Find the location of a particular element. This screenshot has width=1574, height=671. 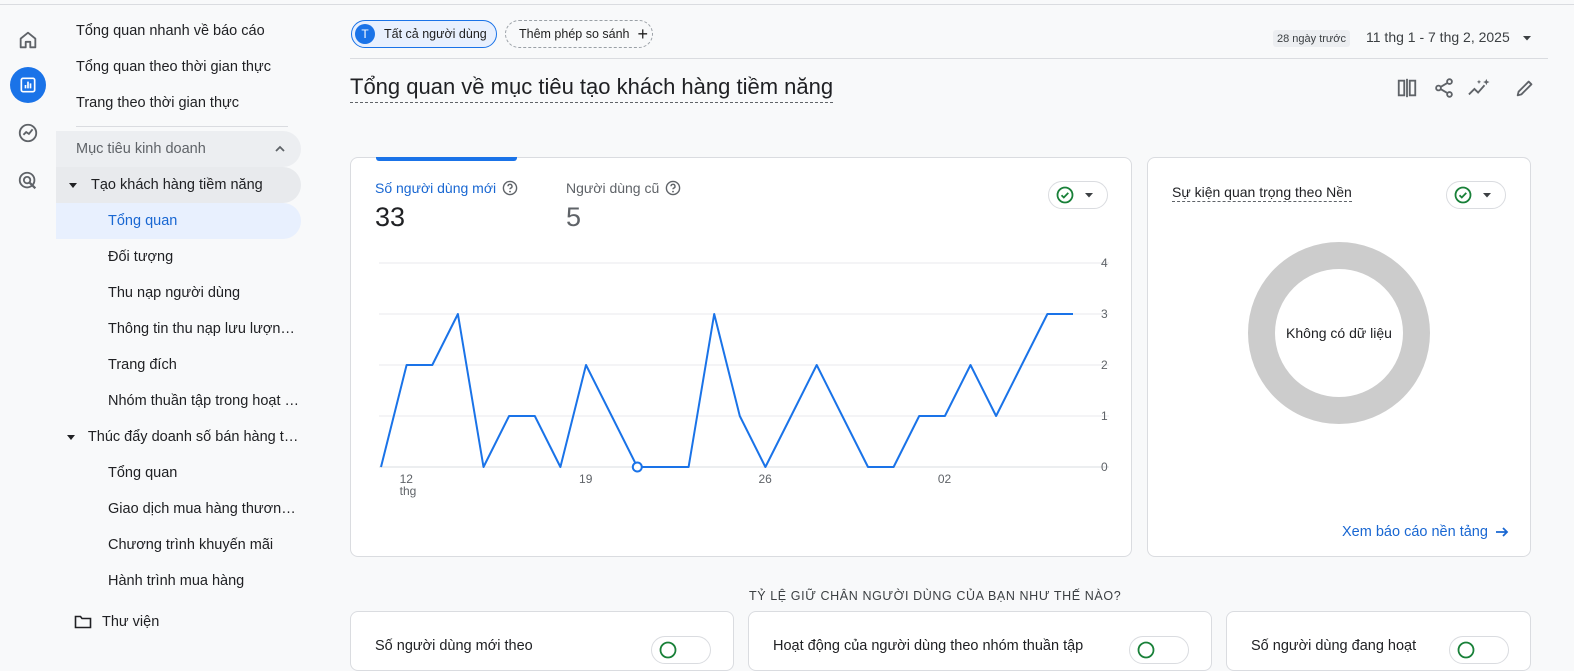

y-tick-label: 1 is located at coordinates (1104, 416).